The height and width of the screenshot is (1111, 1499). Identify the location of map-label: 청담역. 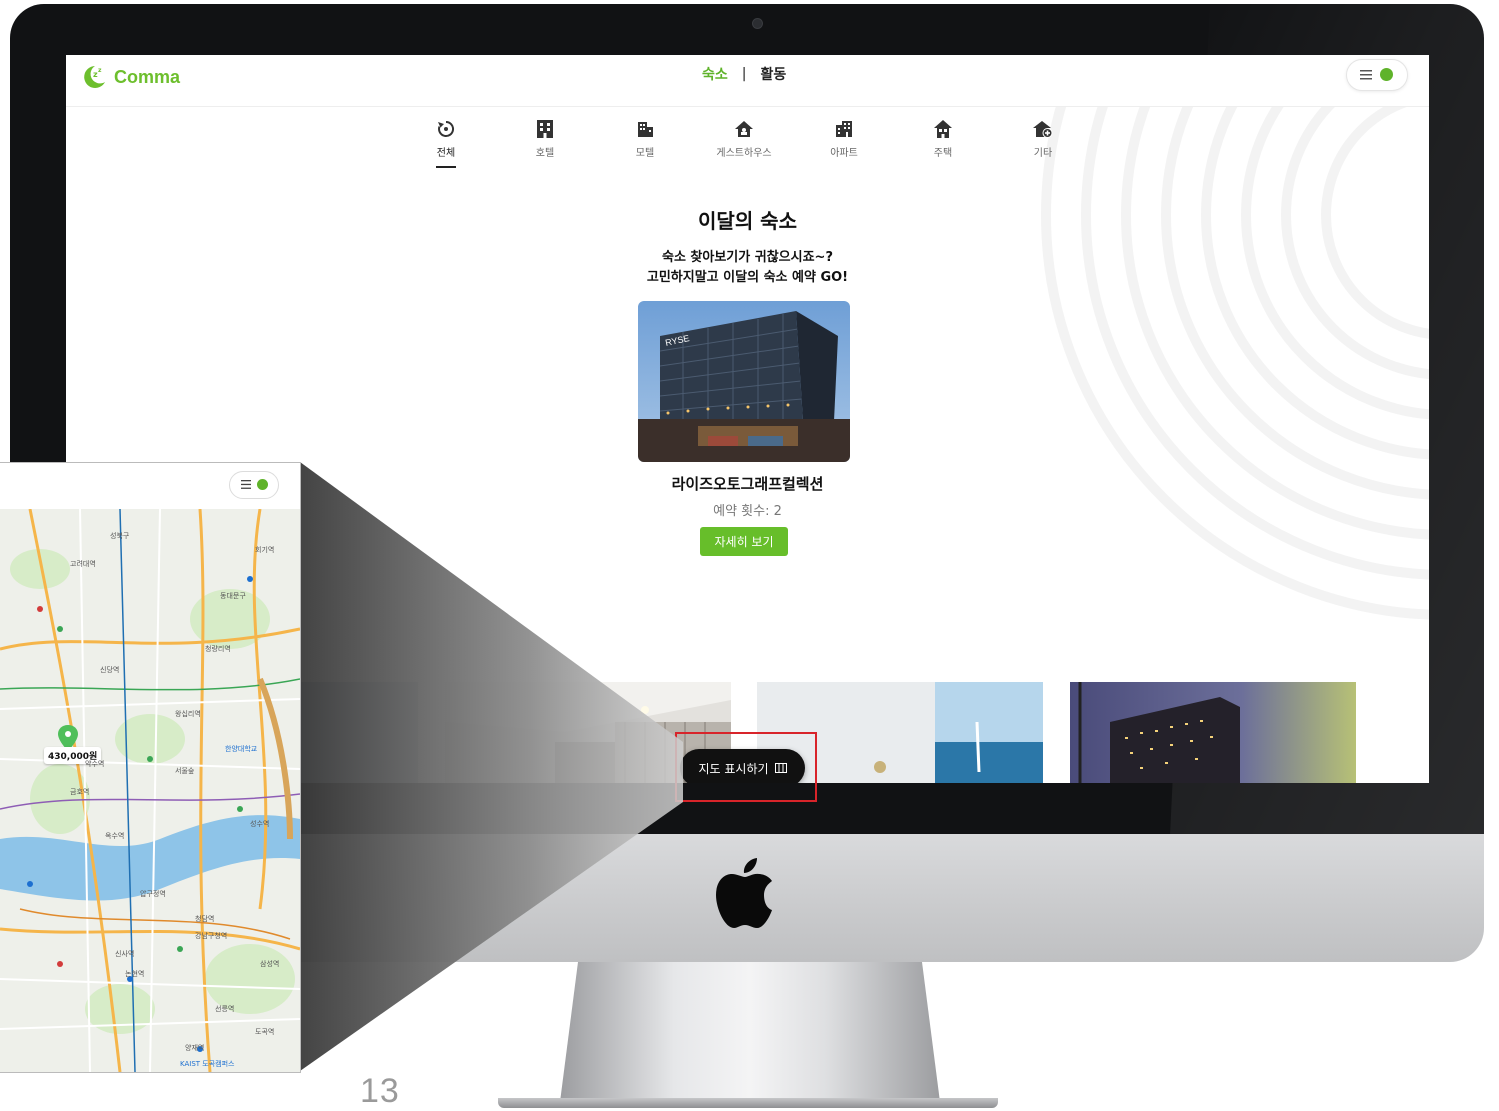
(205, 919).